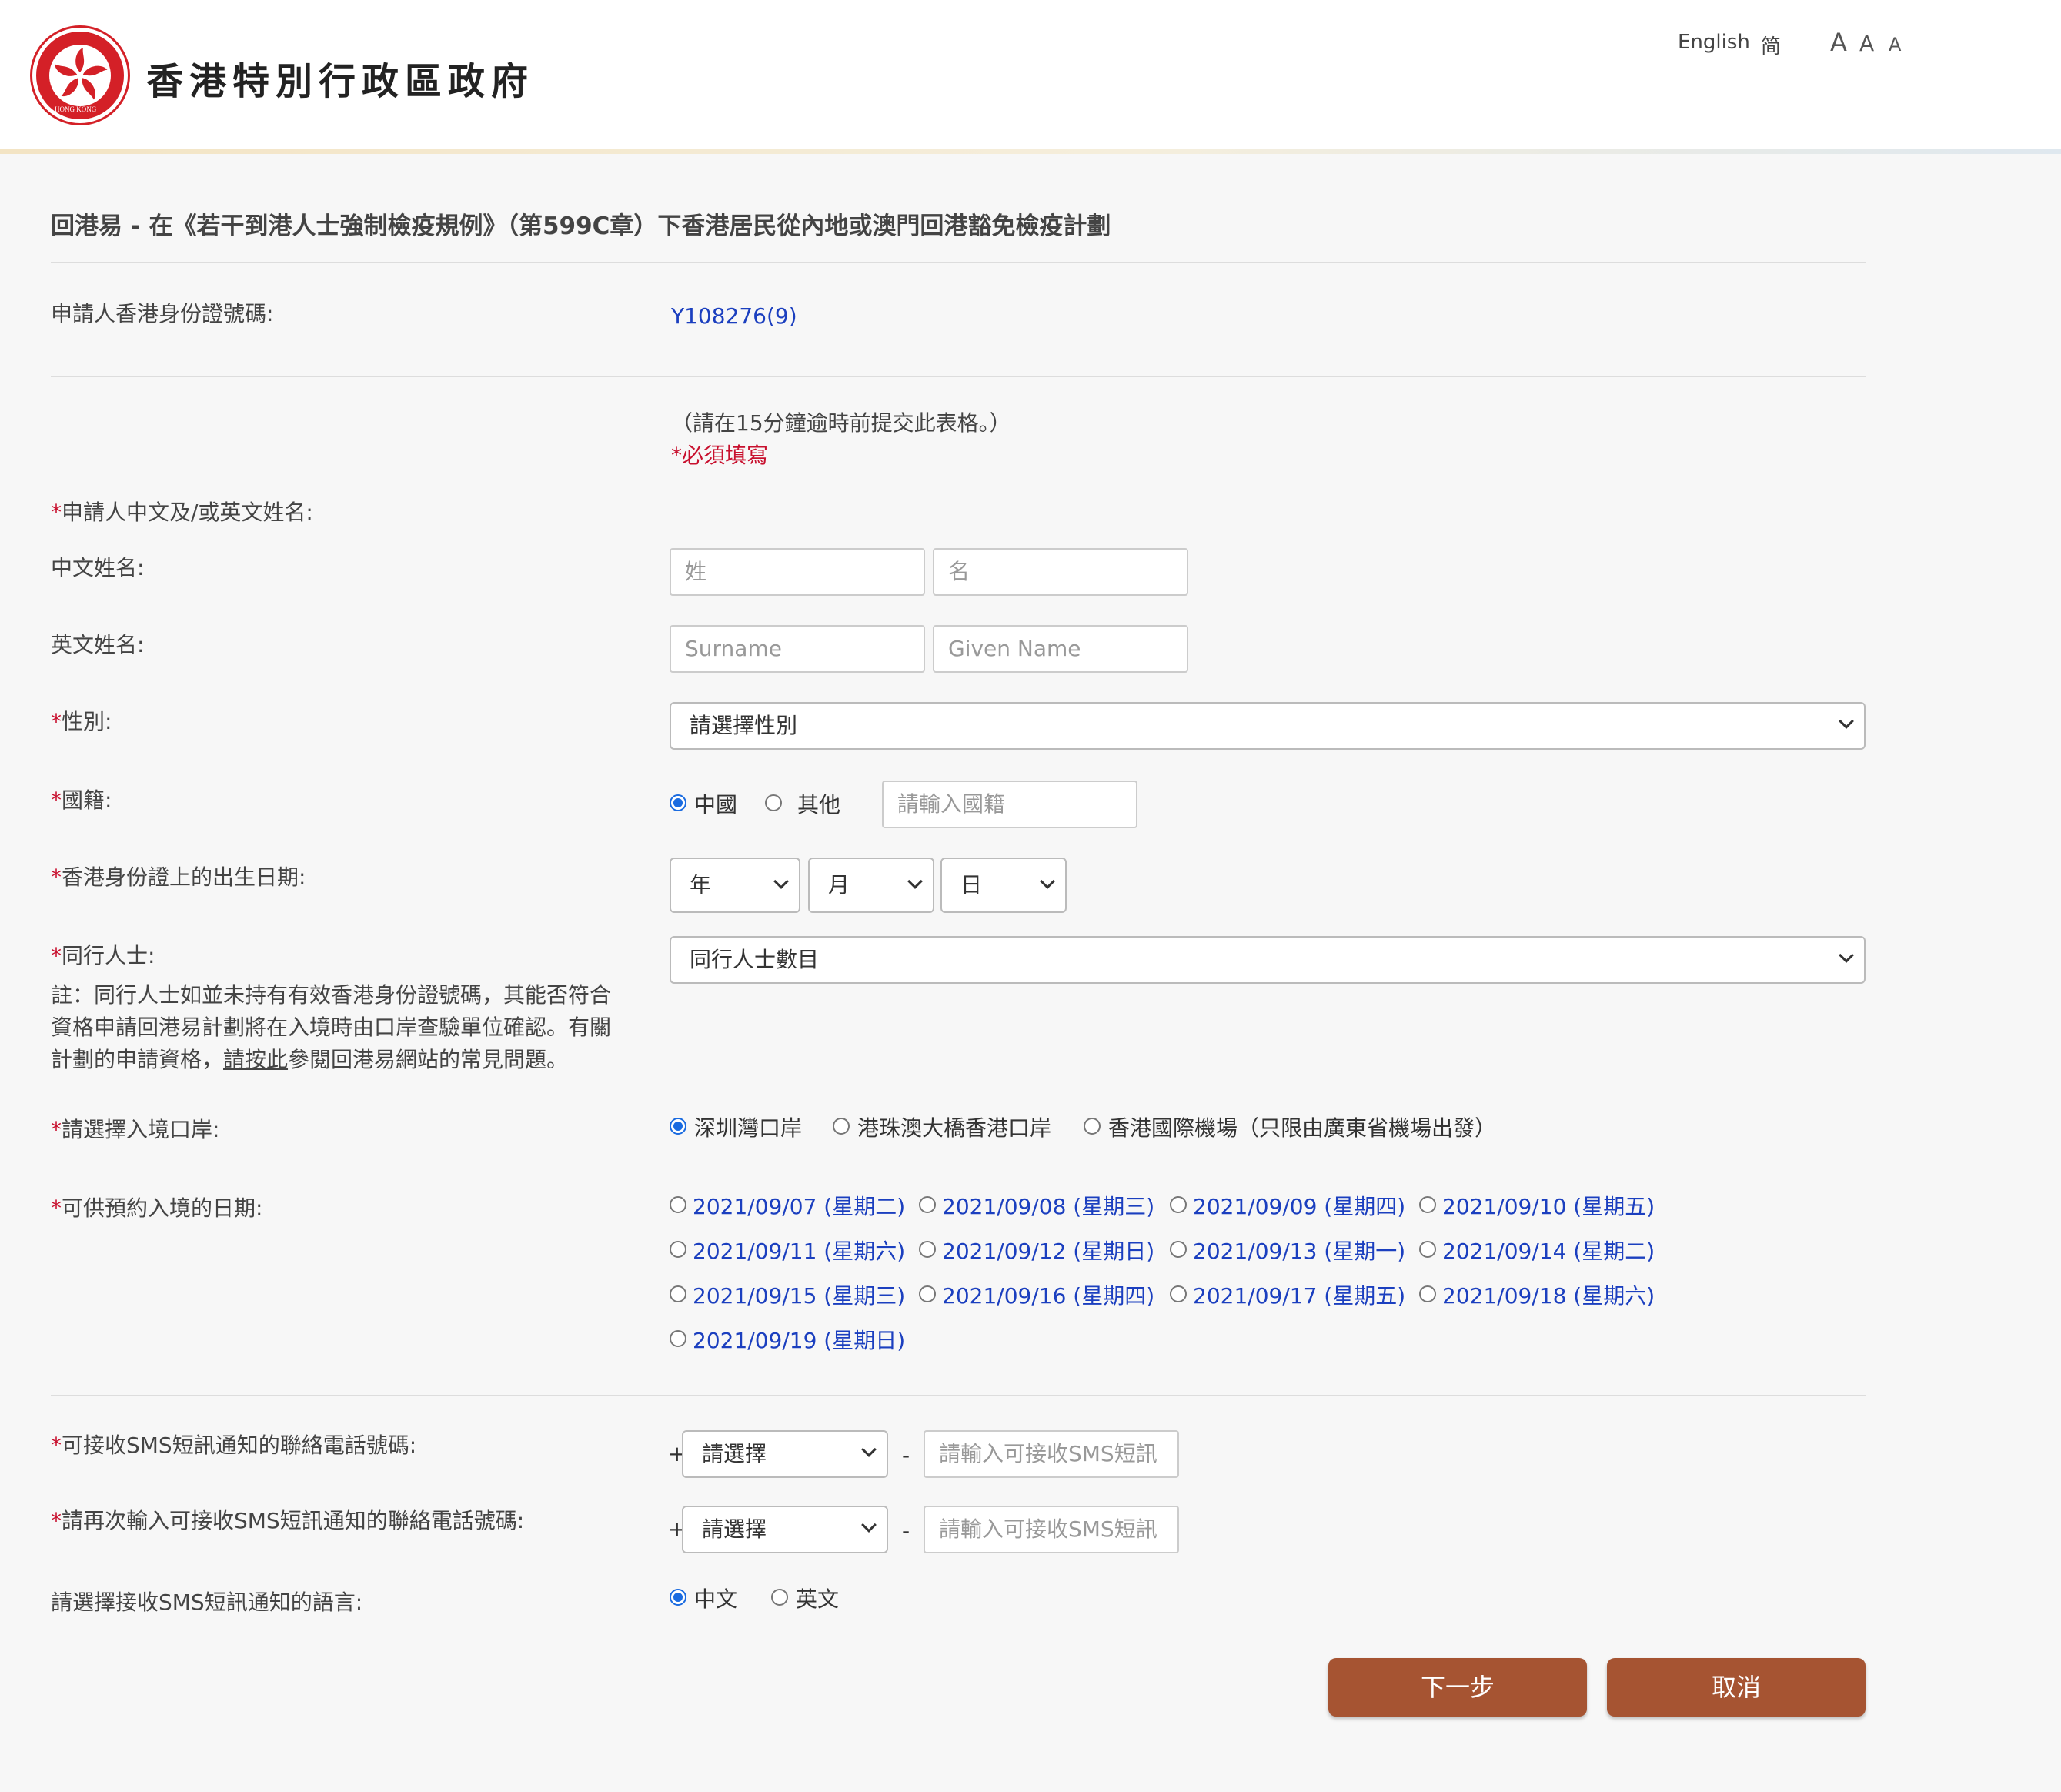  What do you see at coordinates (774, 802) in the screenshot?
I see `nationality-other-radio` at bounding box center [774, 802].